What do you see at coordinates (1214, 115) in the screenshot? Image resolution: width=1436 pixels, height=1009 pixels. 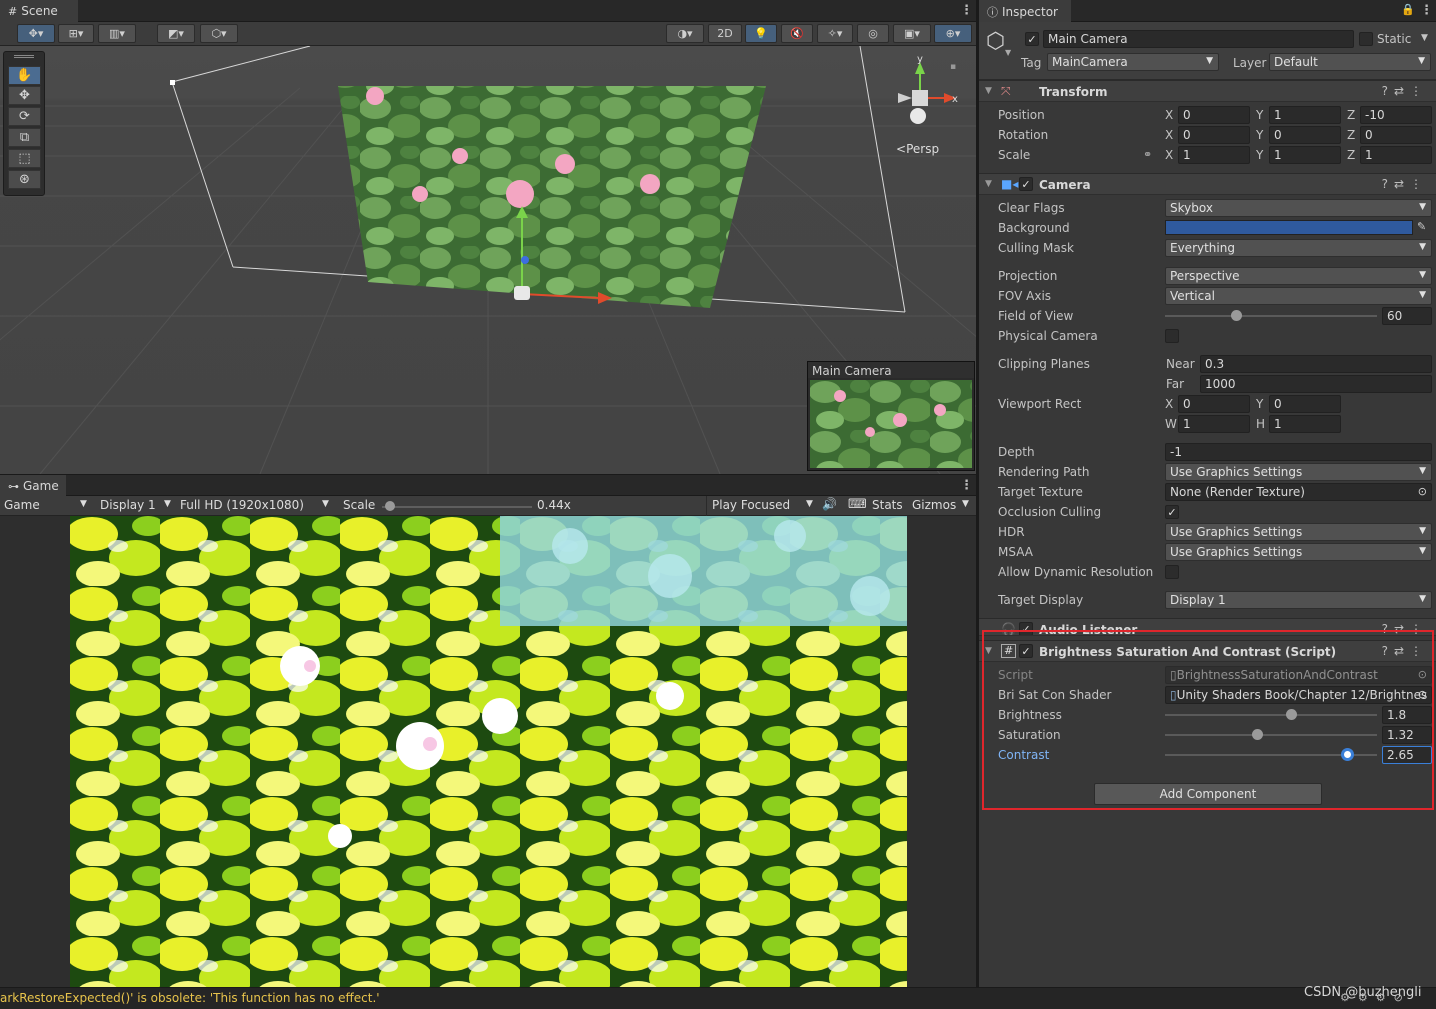 I see `position-x-field: 0` at bounding box center [1214, 115].